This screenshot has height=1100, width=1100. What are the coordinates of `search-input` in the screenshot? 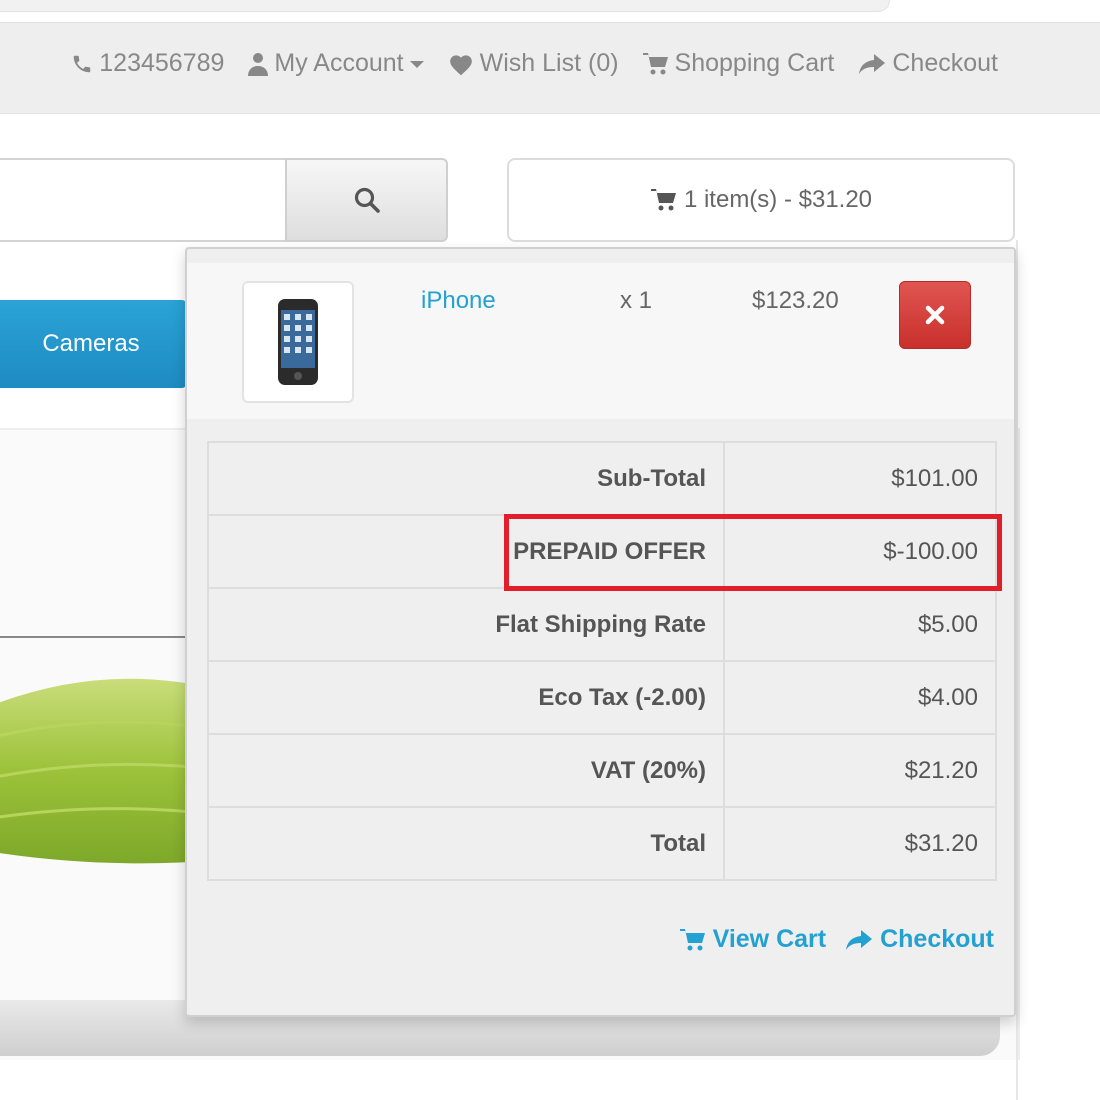 It's located at (143, 200).